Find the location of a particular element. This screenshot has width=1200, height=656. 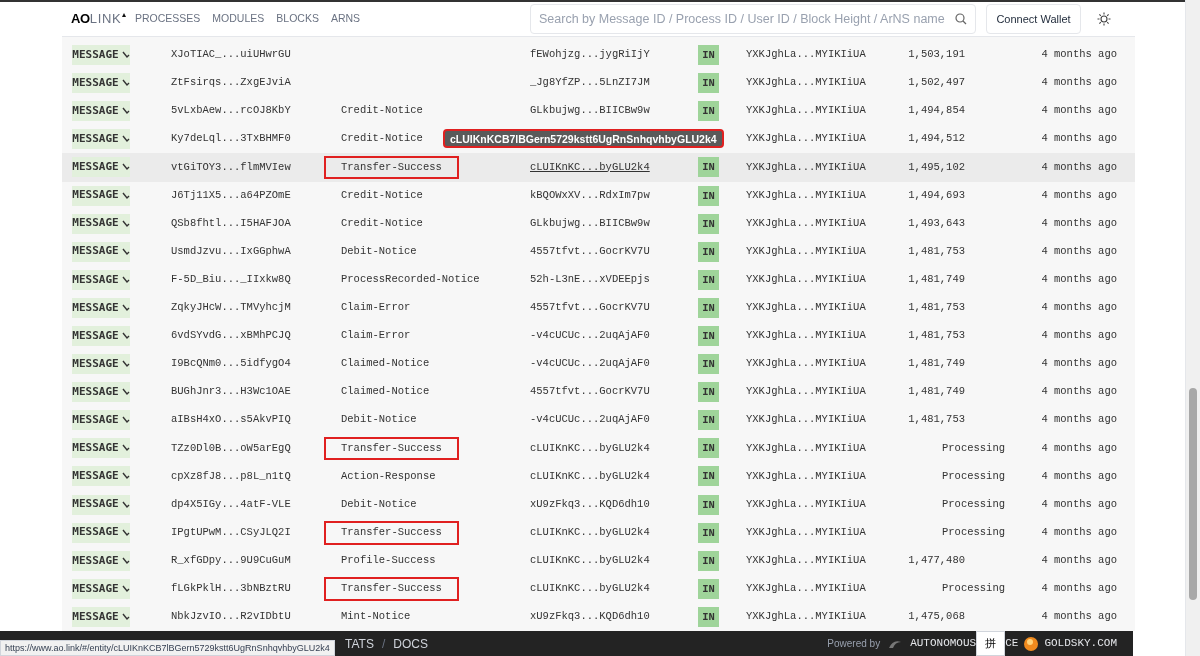

brand-link: GOLDSKY.COM is located at coordinates (1080, 643).